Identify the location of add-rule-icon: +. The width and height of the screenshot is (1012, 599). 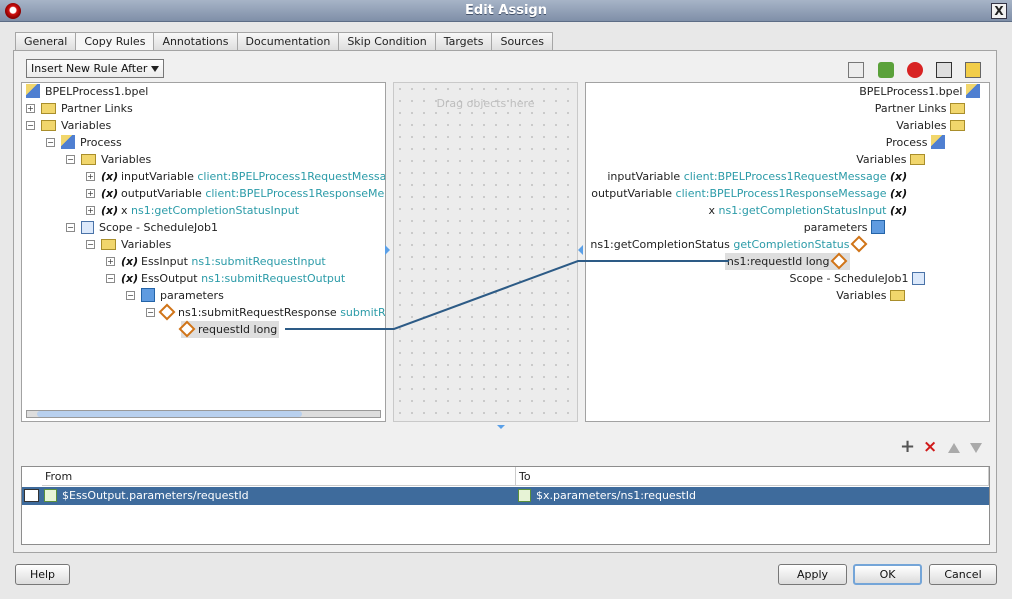
(907, 447).